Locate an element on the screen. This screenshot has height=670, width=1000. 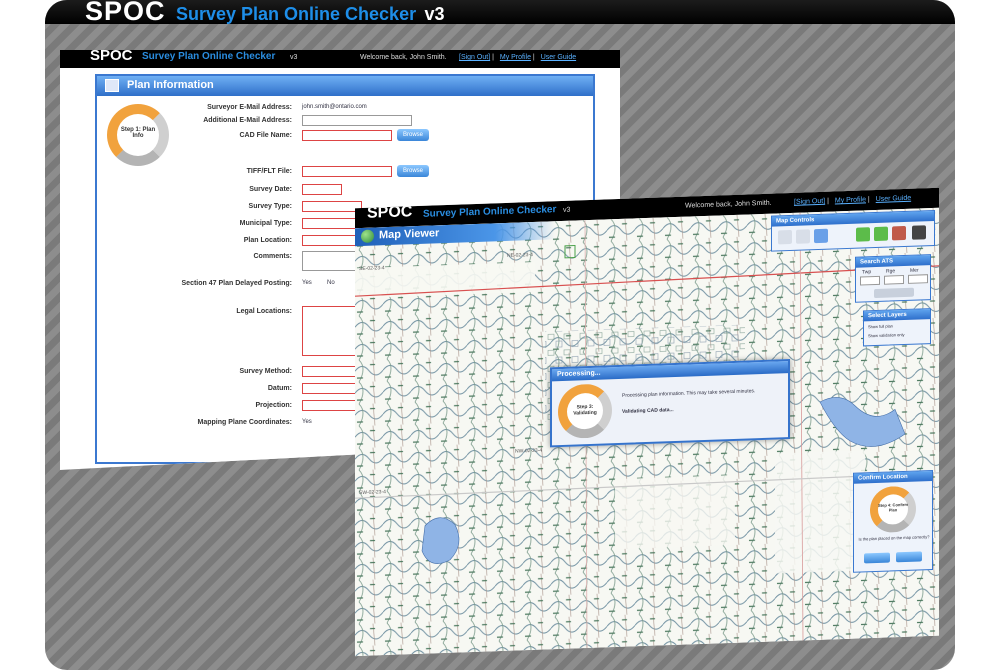
step-indicator: Step 4: Confirm Plan is located at coordinates (893, 510).